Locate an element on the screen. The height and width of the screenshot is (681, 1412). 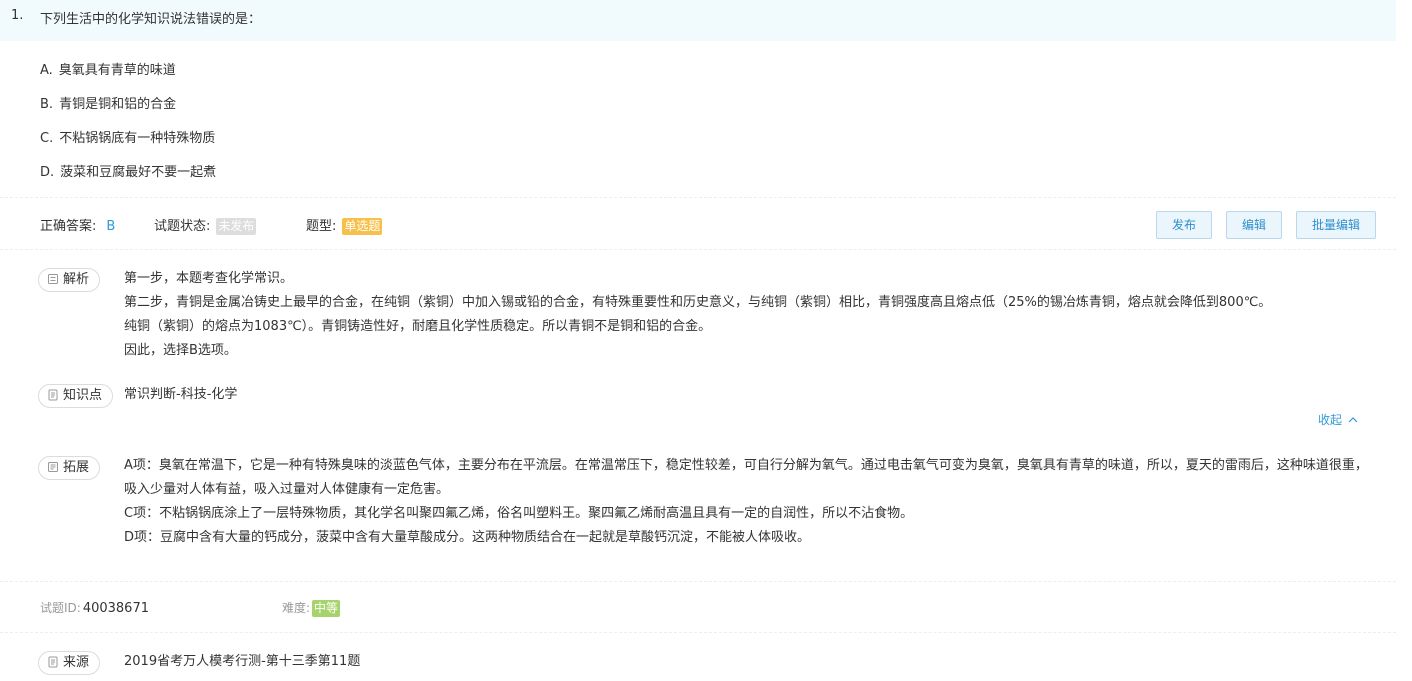
option-a: A. 臭氧具有青草的味道 is located at coordinates (108, 68).